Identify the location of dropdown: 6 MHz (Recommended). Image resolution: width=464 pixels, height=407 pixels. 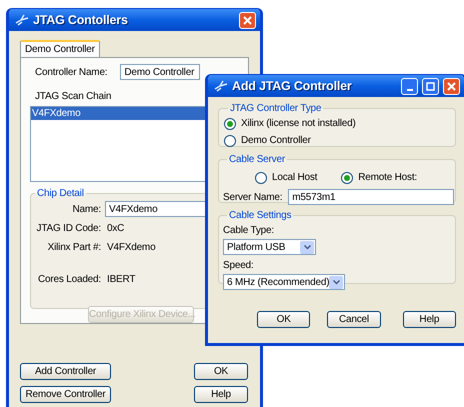
(284, 282).